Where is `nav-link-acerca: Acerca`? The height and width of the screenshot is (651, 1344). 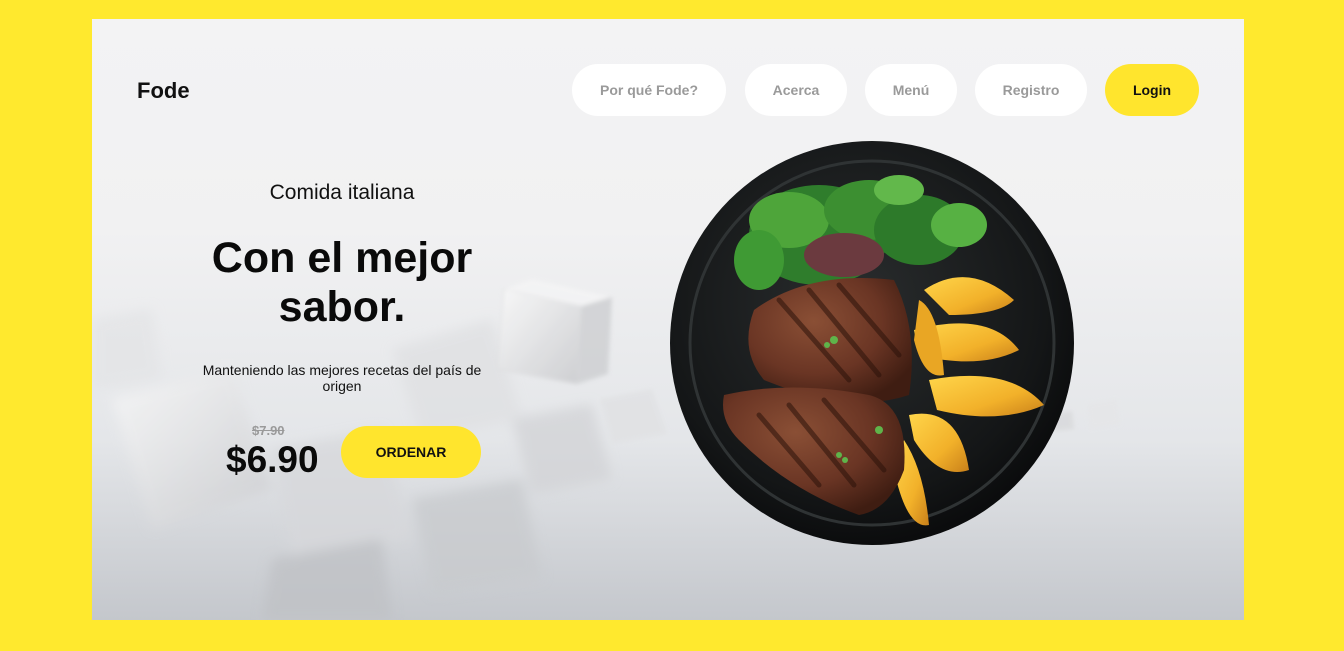 nav-link-acerca: Acerca is located at coordinates (796, 90).